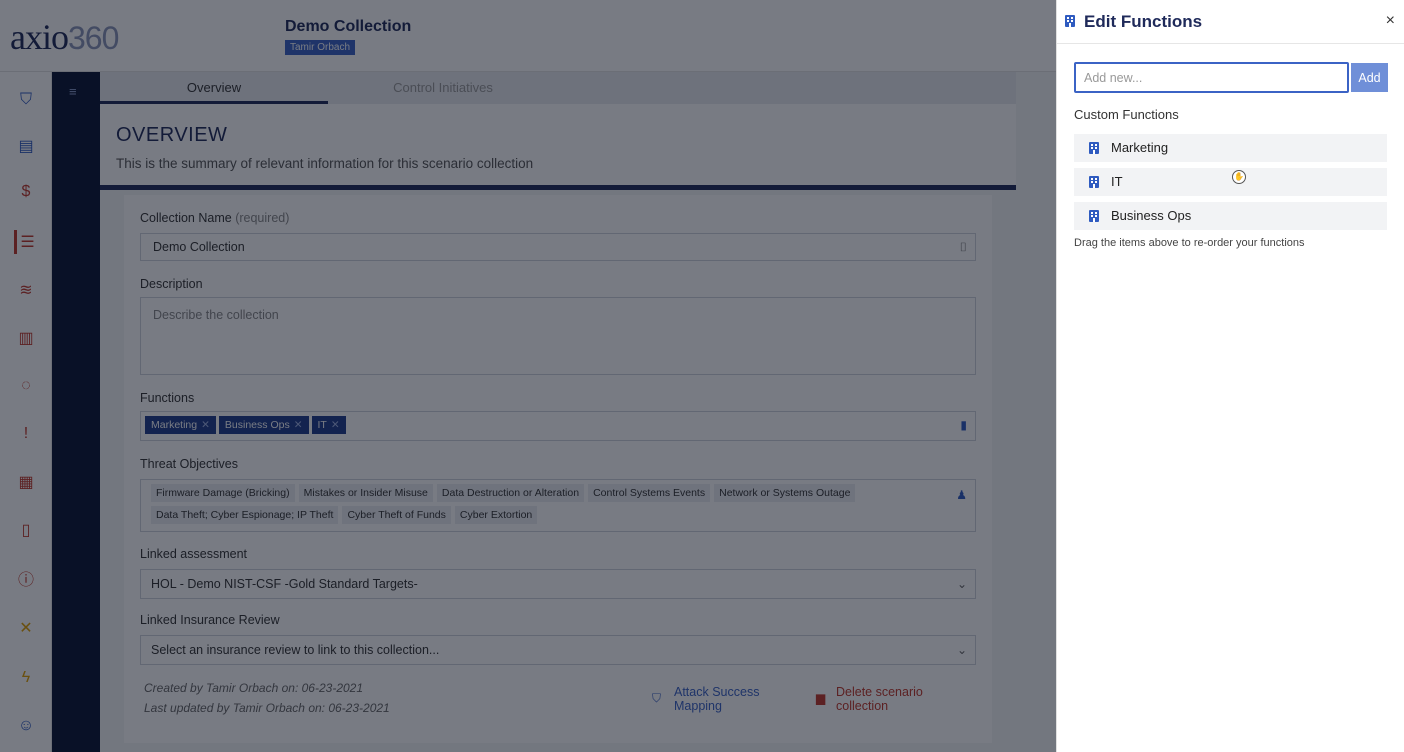  Describe the element at coordinates (510, 493) in the screenshot. I see `threat-chip: Data Destruction or Alteration` at that location.